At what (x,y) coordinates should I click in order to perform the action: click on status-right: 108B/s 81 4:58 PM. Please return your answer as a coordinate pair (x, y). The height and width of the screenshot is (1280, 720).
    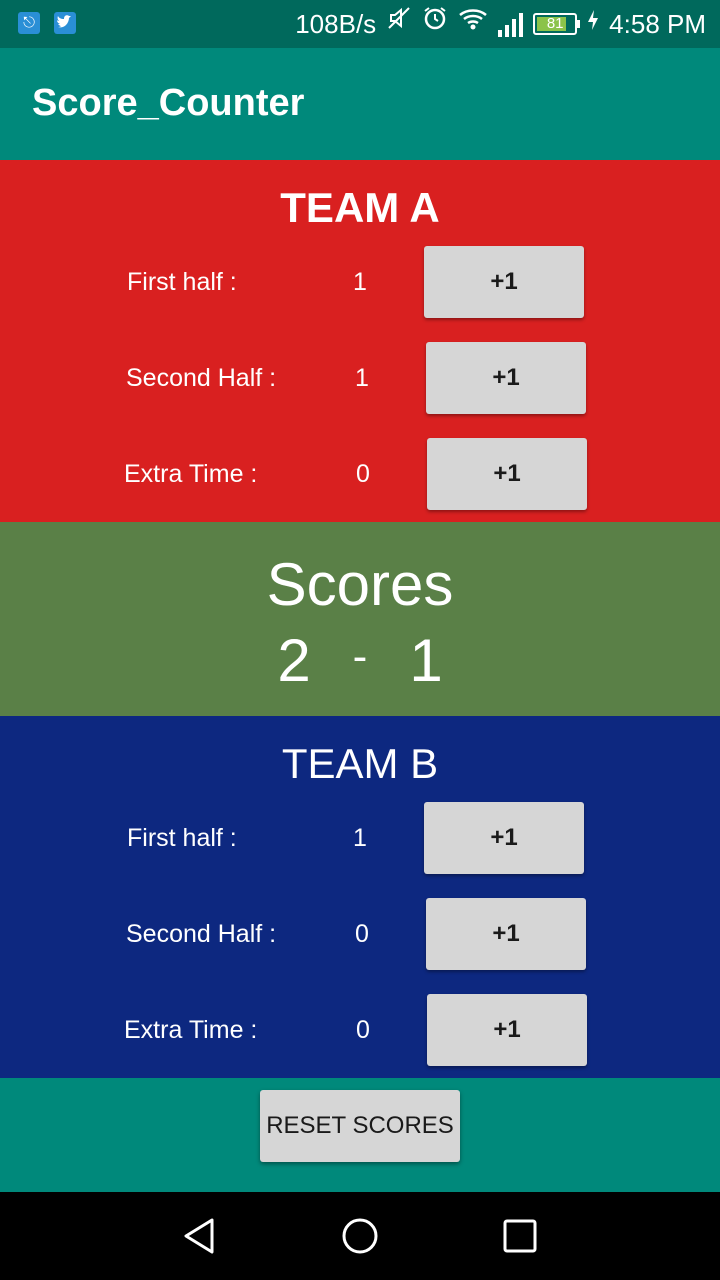
    Looking at the image, I should click on (500, 24).